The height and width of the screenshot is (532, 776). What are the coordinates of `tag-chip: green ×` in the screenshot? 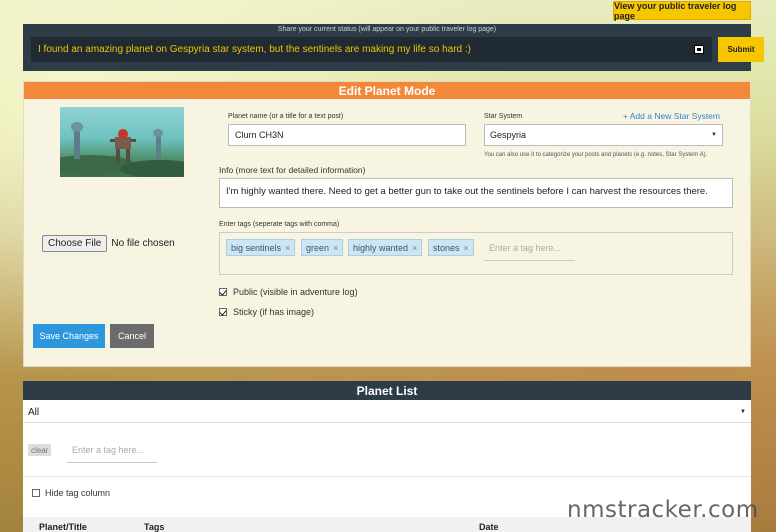 It's located at (322, 247).